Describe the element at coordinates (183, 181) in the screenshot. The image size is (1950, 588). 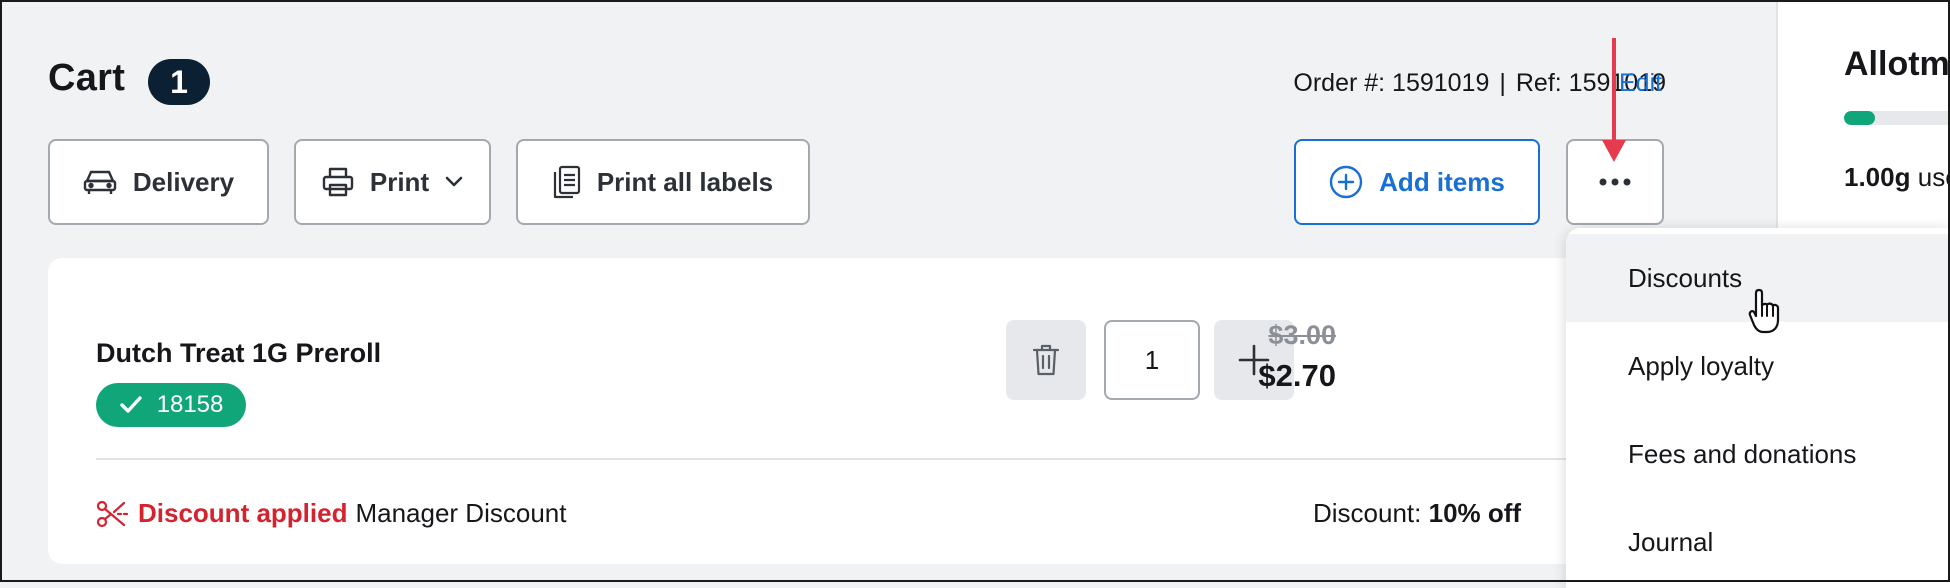
I see `delivery-label: Delivery` at that location.